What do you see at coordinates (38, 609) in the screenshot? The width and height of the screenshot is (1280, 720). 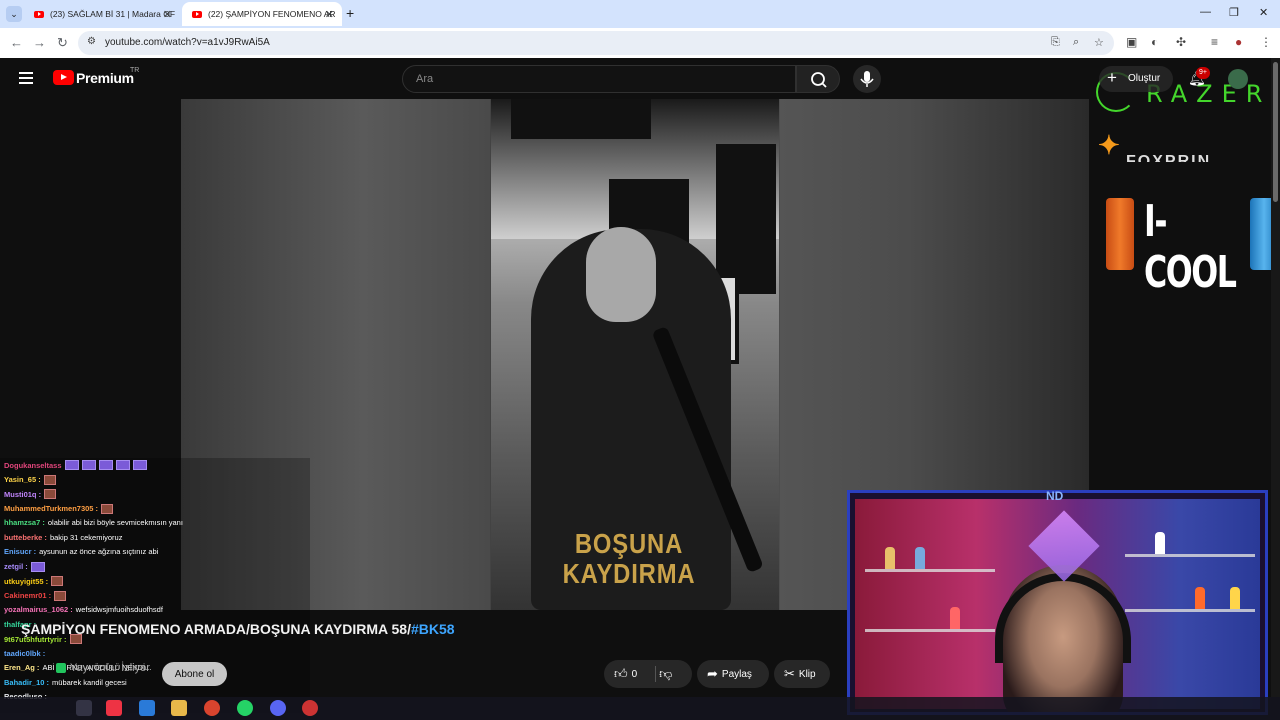 I see `chat-username: yozalmairus_1062 :` at bounding box center [38, 609].